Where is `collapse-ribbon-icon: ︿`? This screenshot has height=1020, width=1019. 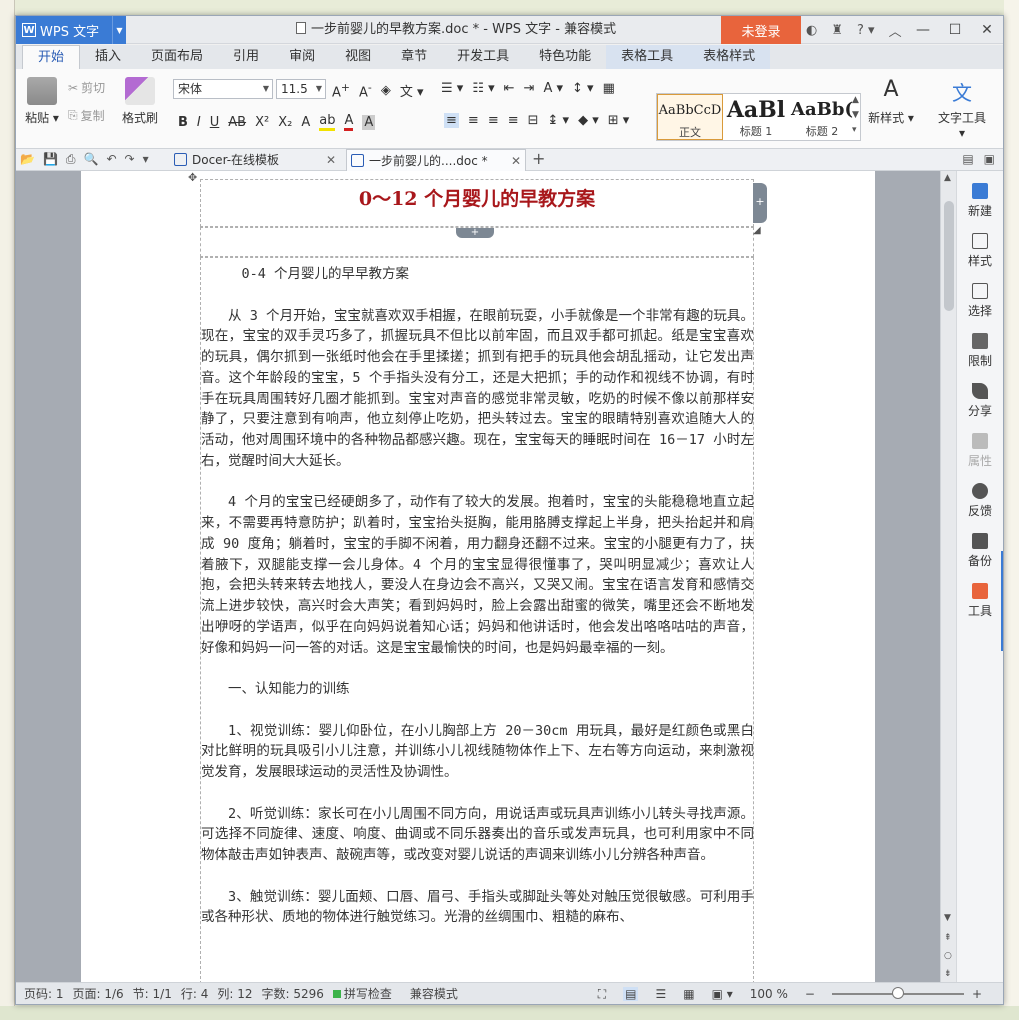
collapse-ribbon-icon: ︿ is located at coordinates (895, 30).